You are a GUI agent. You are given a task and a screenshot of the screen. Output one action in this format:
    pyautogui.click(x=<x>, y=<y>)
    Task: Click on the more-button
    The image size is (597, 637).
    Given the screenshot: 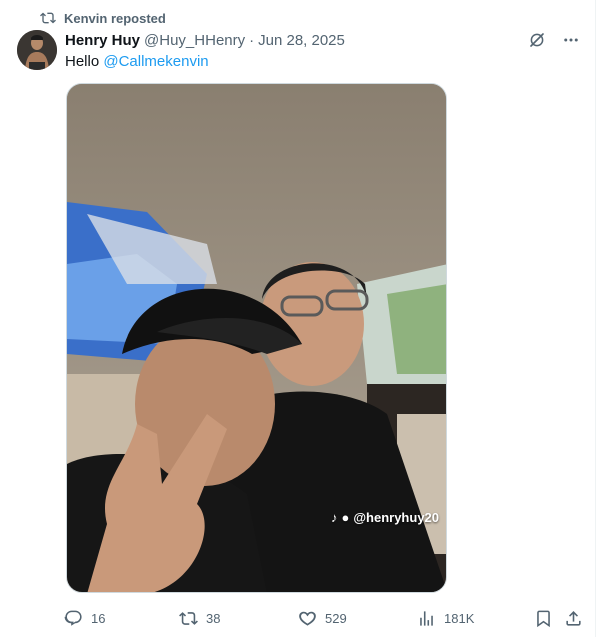 What is the action you would take?
    pyautogui.click(x=571, y=40)
    